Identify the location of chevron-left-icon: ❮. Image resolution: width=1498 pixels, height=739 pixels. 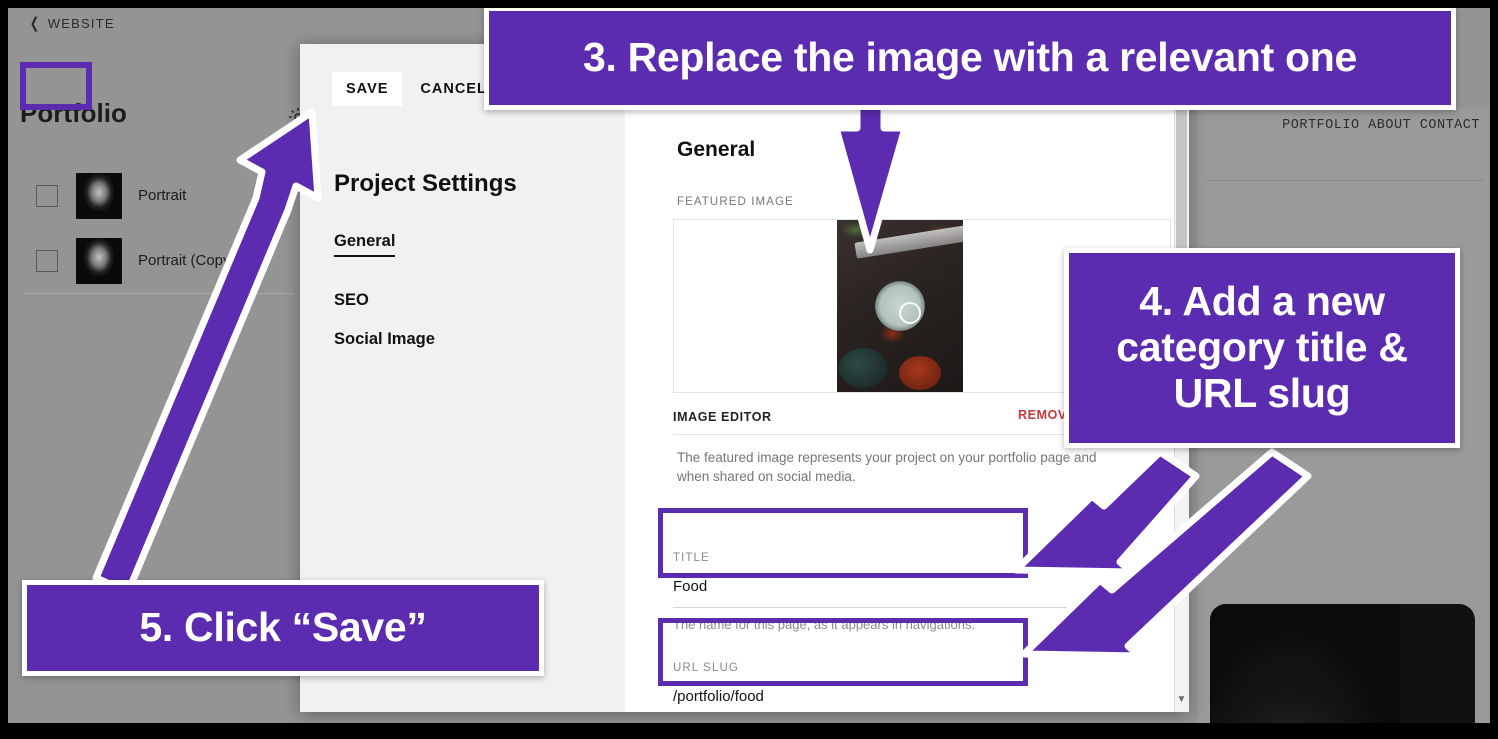
(35, 23).